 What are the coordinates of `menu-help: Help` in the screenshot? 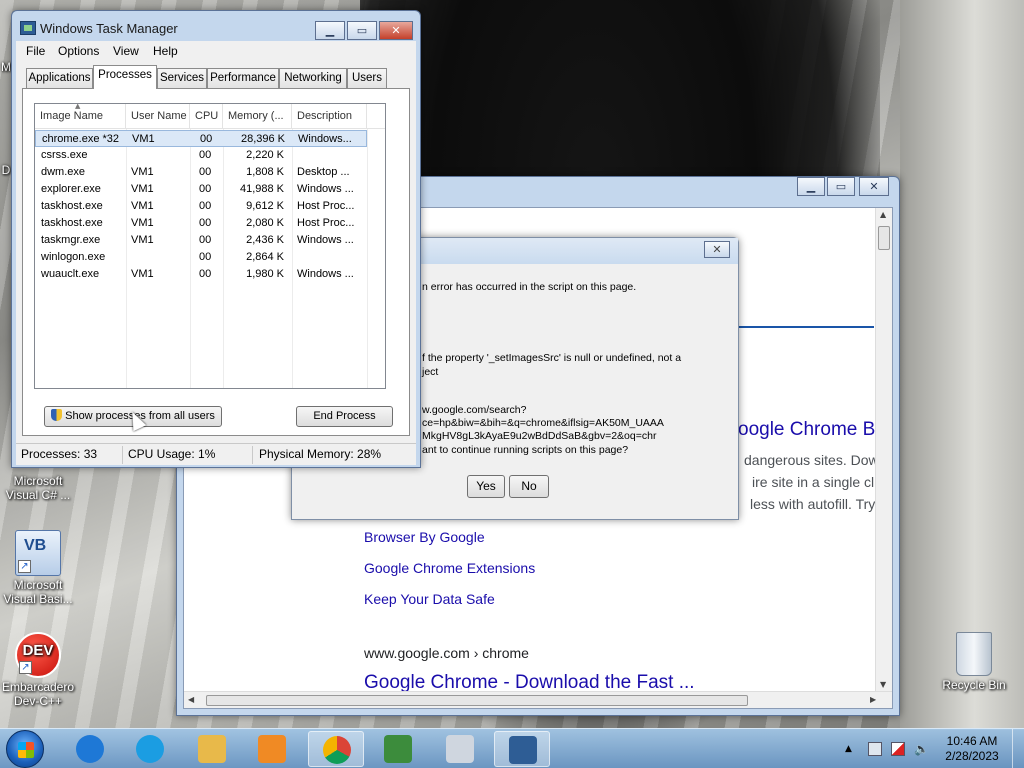 It's located at (165, 51).